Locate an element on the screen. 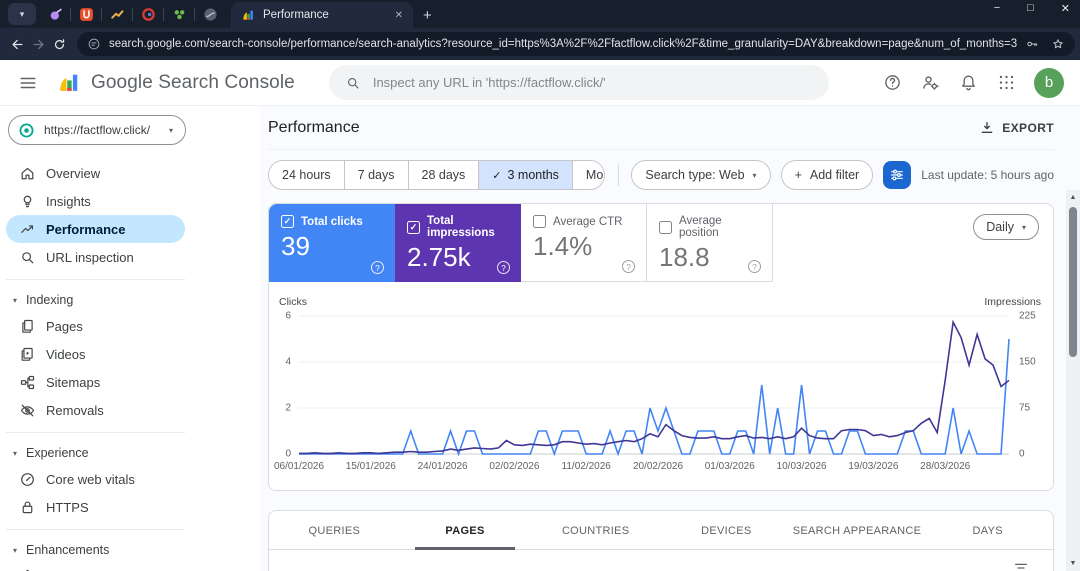 The height and width of the screenshot is (571, 1080). tab-days: DAYS is located at coordinates (987, 531).